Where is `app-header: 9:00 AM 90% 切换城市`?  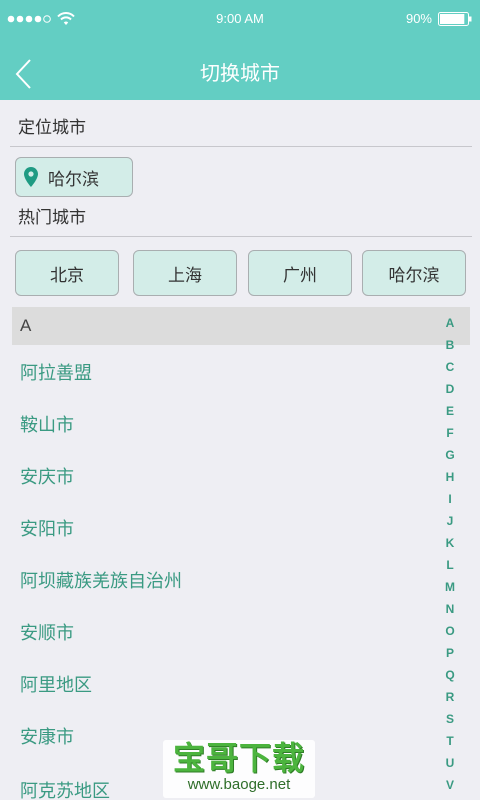
app-header: 9:00 AM 90% 切换城市 is located at coordinates (240, 50).